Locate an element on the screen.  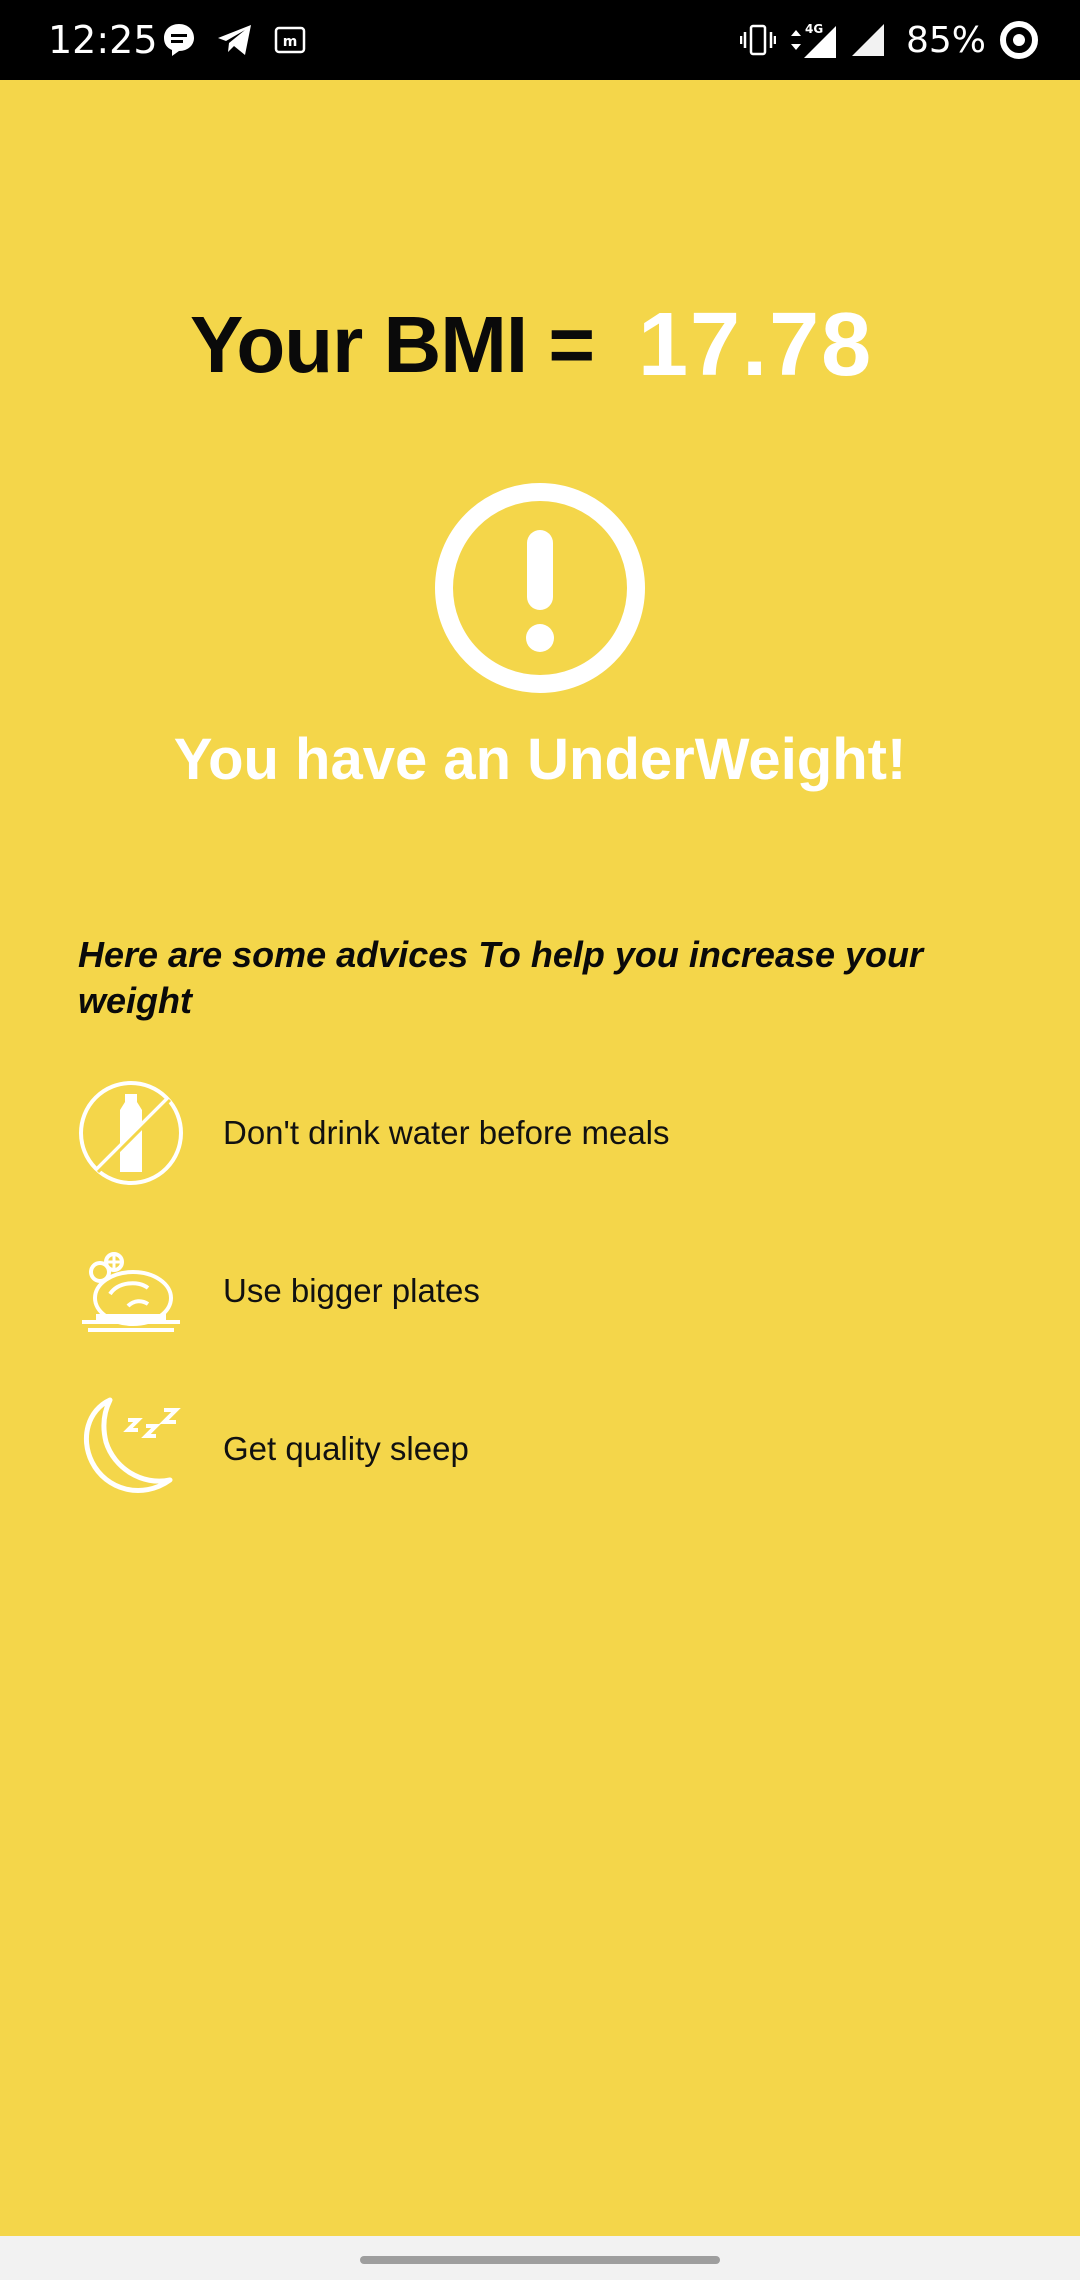
data-arrows-icon: 4G is located at coordinates (813, 40).